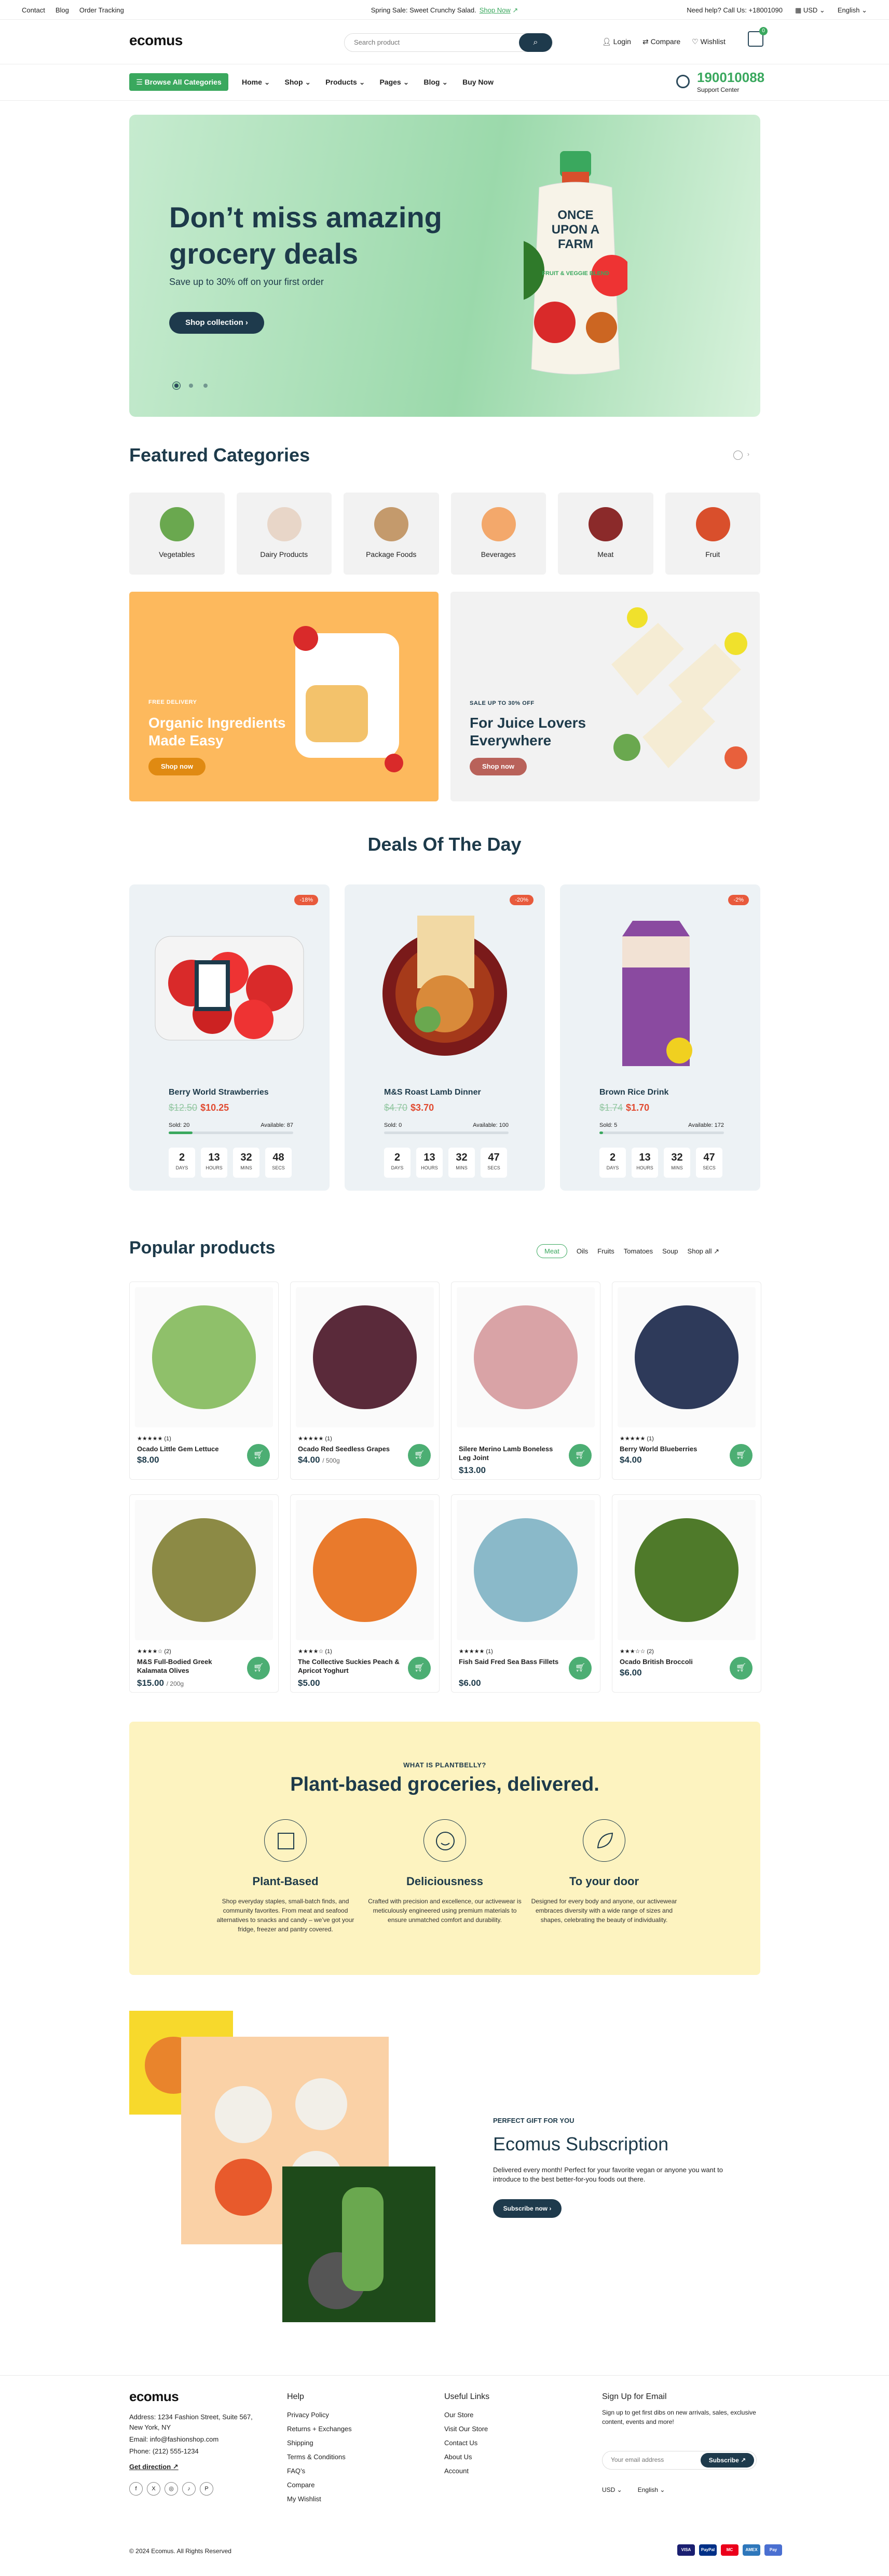  What do you see at coordinates (189, 2489) in the screenshot?
I see `tiktok-icon: ♪` at bounding box center [189, 2489].